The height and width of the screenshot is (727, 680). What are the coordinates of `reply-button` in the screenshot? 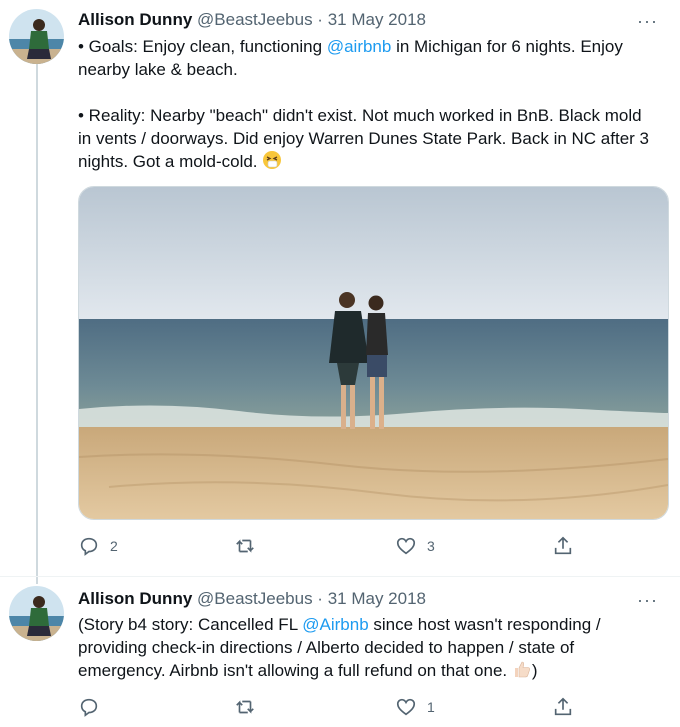 It's located at (94, 707).